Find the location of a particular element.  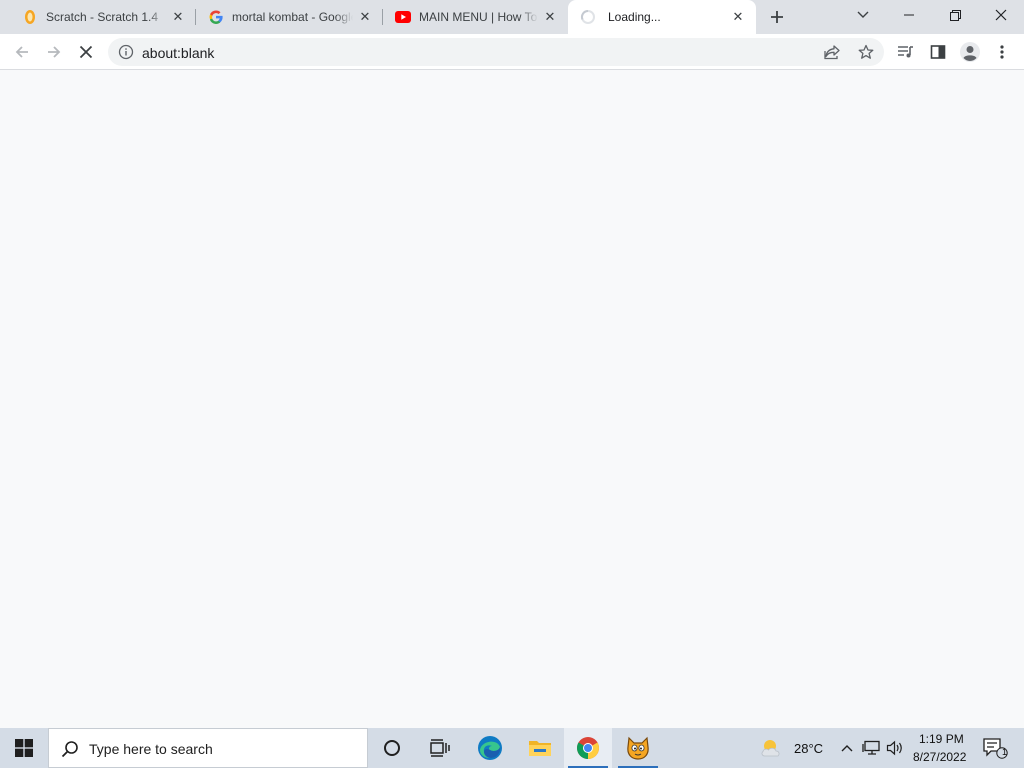

file-explorer-icon is located at coordinates (540, 748).